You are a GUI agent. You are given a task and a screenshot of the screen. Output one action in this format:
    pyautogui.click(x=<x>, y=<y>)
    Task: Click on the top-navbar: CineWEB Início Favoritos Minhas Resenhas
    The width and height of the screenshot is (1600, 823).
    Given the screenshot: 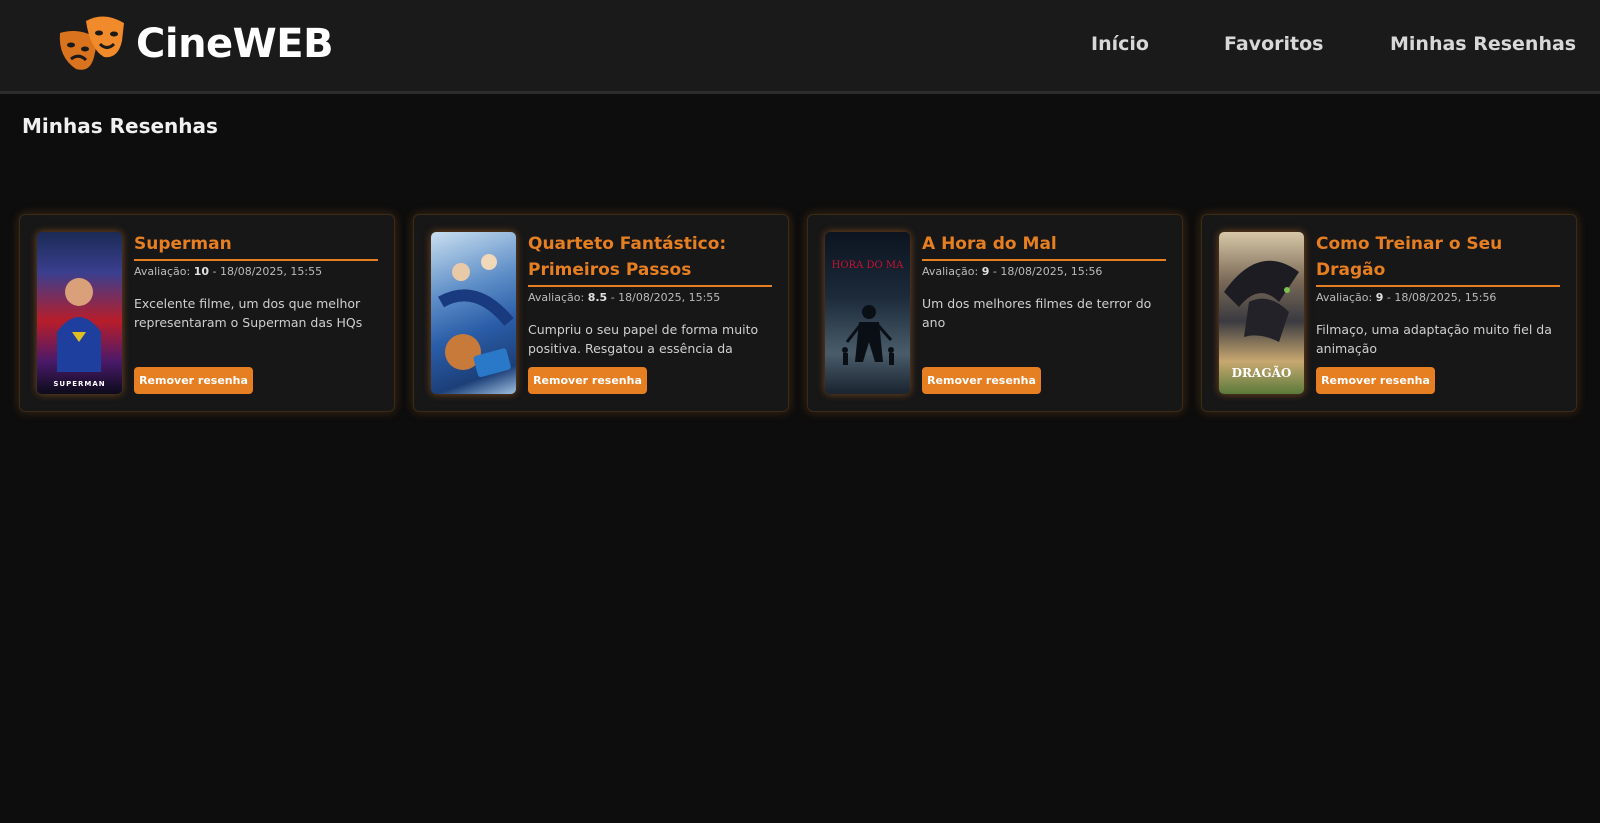 What is the action you would take?
    pyautogui.click(x=800, y=47)
    